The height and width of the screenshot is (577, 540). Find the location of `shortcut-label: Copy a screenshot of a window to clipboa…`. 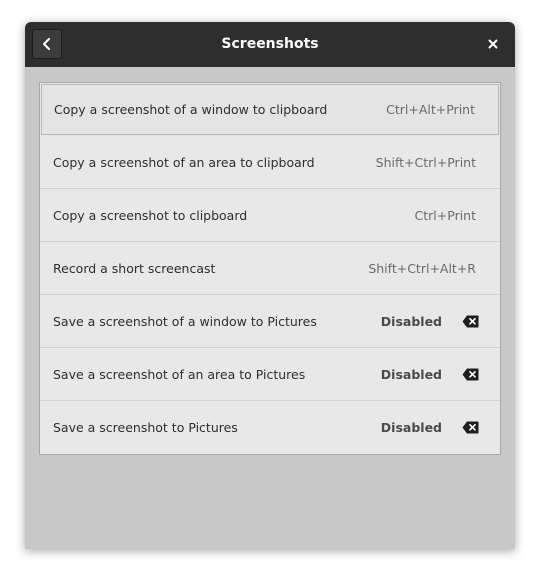

shortcut-label: Copy a screenshot of a window to clipboa… is located at coordinates (191, 109).